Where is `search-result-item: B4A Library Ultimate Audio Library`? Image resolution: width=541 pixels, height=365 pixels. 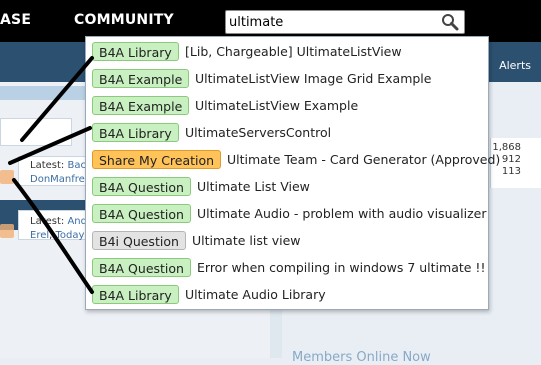 search-result-item: B4A Library Ultimate Audio Library is located at coordinates (288, 295).